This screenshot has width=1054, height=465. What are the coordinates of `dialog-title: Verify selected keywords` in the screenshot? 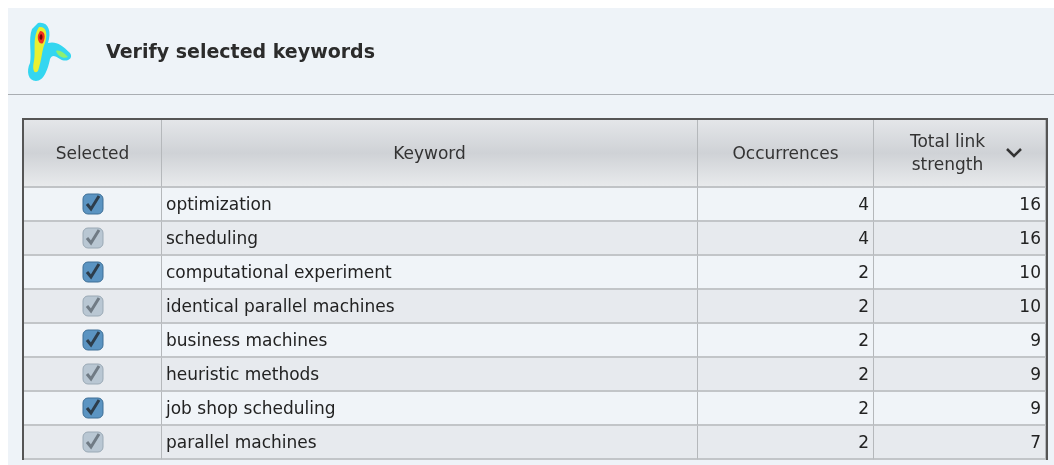 It's located at (241, 51).